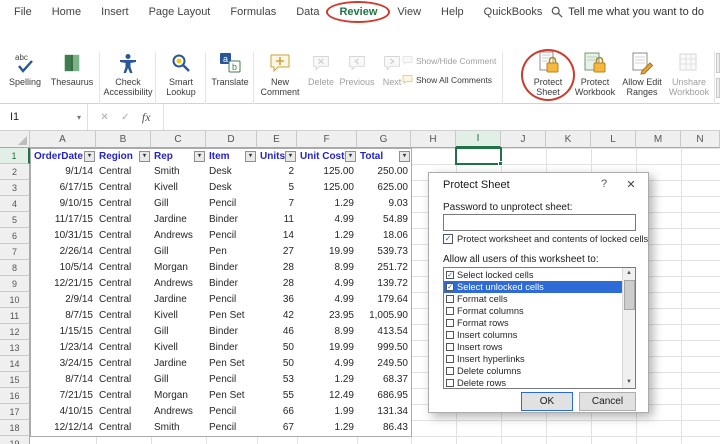 This screenshot has width=720, height=444. Describe the element at coordinates (125, 117) in the screenshot. I see `enter-icon: ✓` at that location.